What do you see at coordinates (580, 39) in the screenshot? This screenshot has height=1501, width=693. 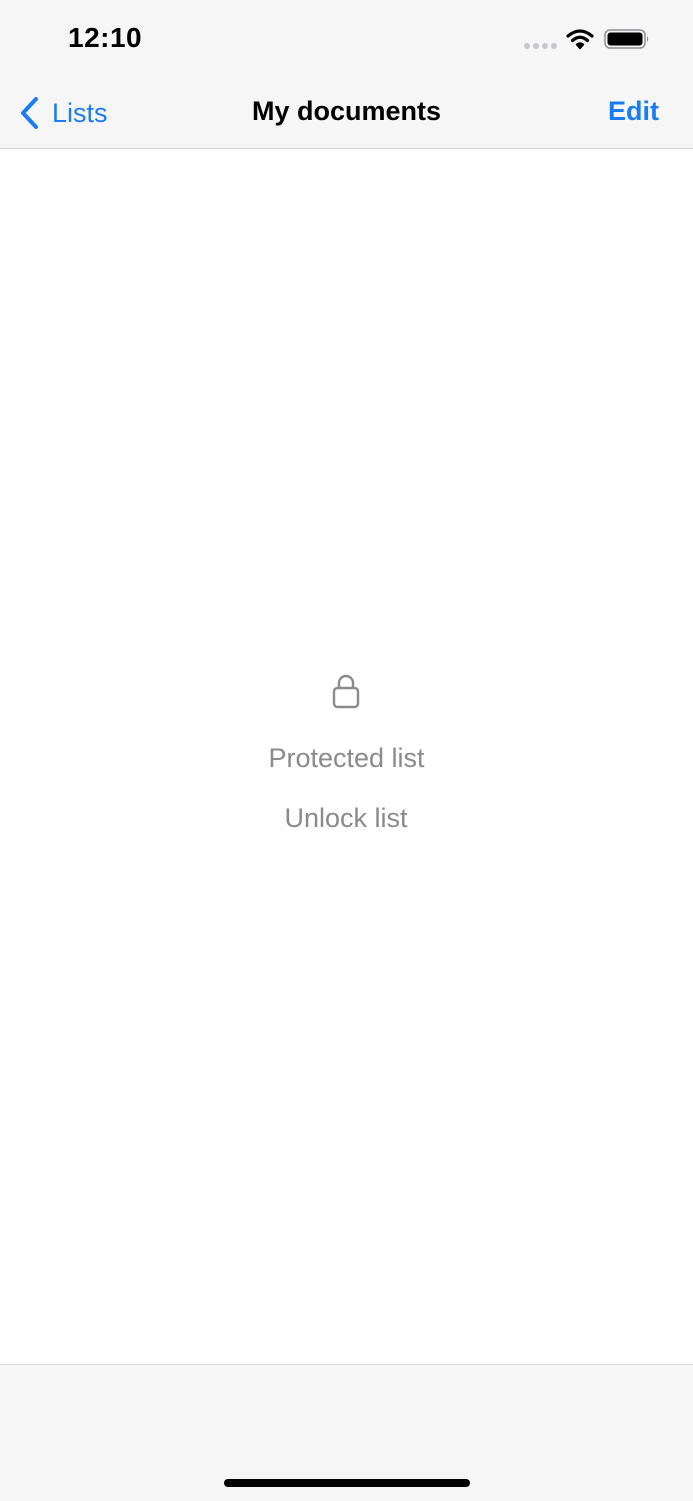 I see `wifi-icon` at bounding box center [580, 39].